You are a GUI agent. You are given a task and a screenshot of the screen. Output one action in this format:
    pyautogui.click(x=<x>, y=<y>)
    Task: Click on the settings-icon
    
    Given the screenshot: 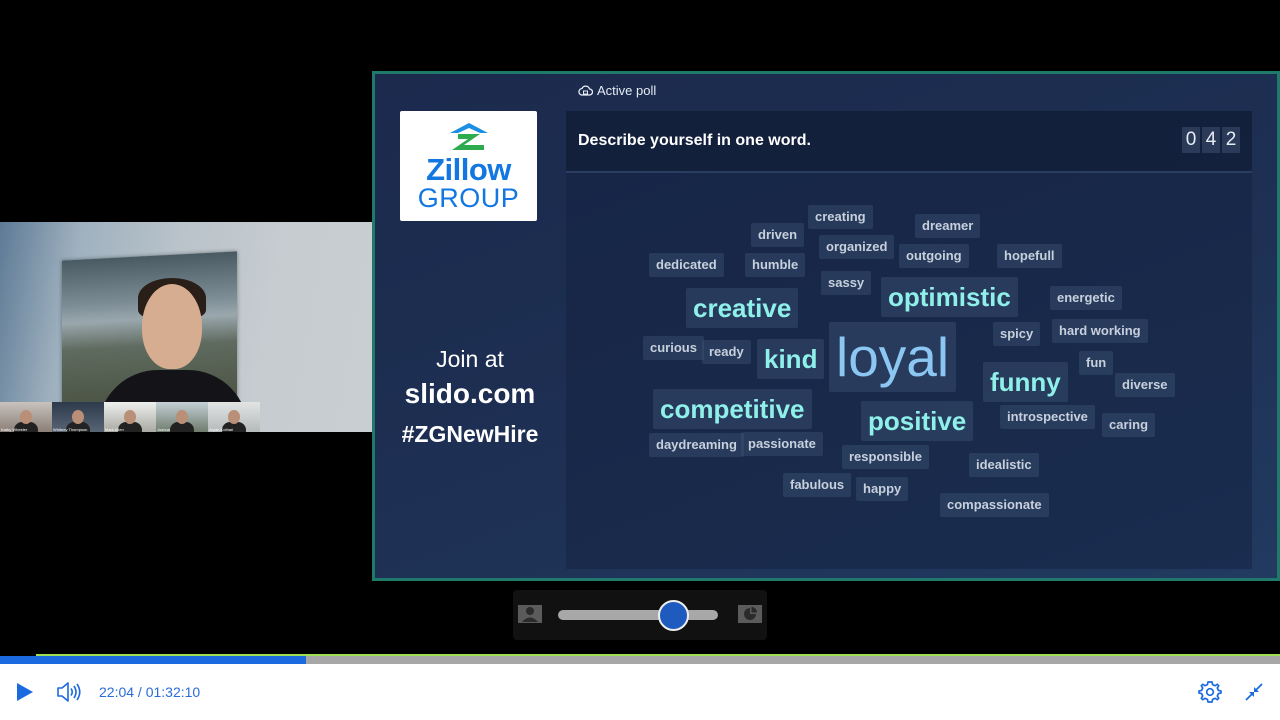 What is the action you would take?
    pyautogui.click(x=1210, y=692)
    